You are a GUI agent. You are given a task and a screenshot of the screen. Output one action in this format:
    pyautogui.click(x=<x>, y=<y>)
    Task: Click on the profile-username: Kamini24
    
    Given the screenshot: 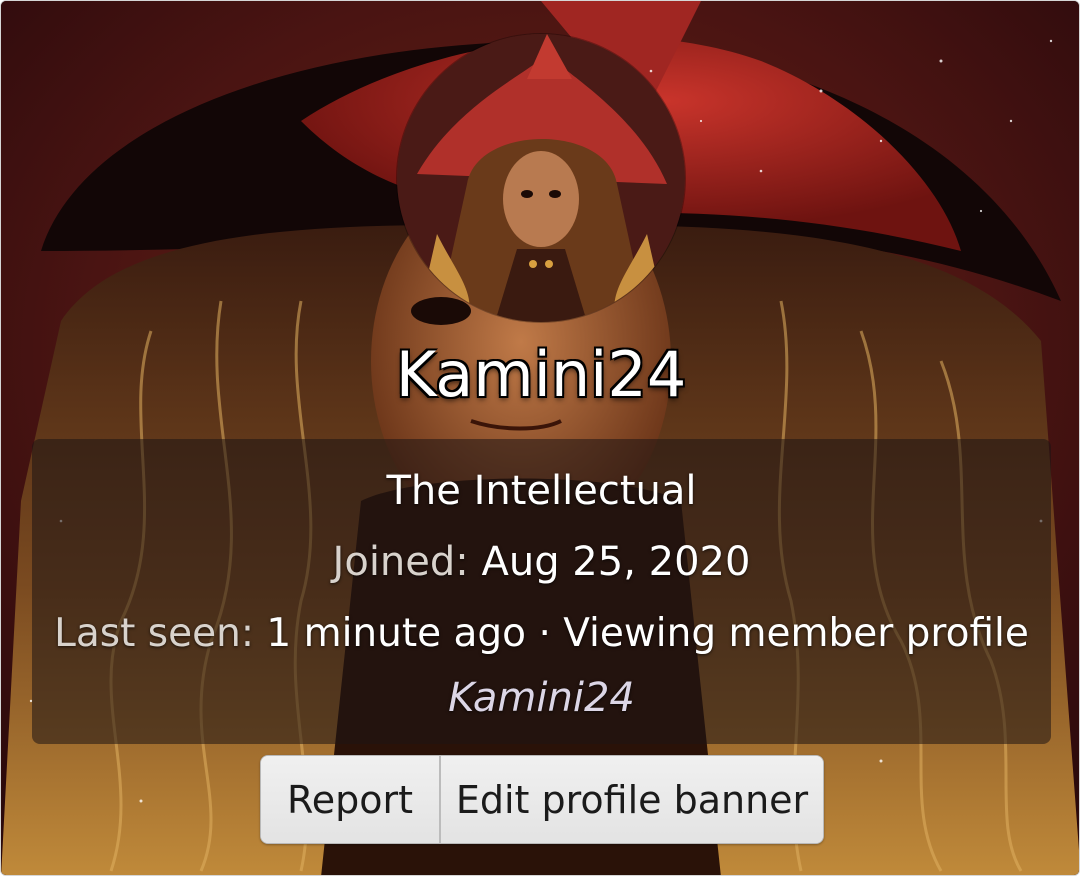 What is the action you would take?
    pyautogui.click(x=541, y=374)
    